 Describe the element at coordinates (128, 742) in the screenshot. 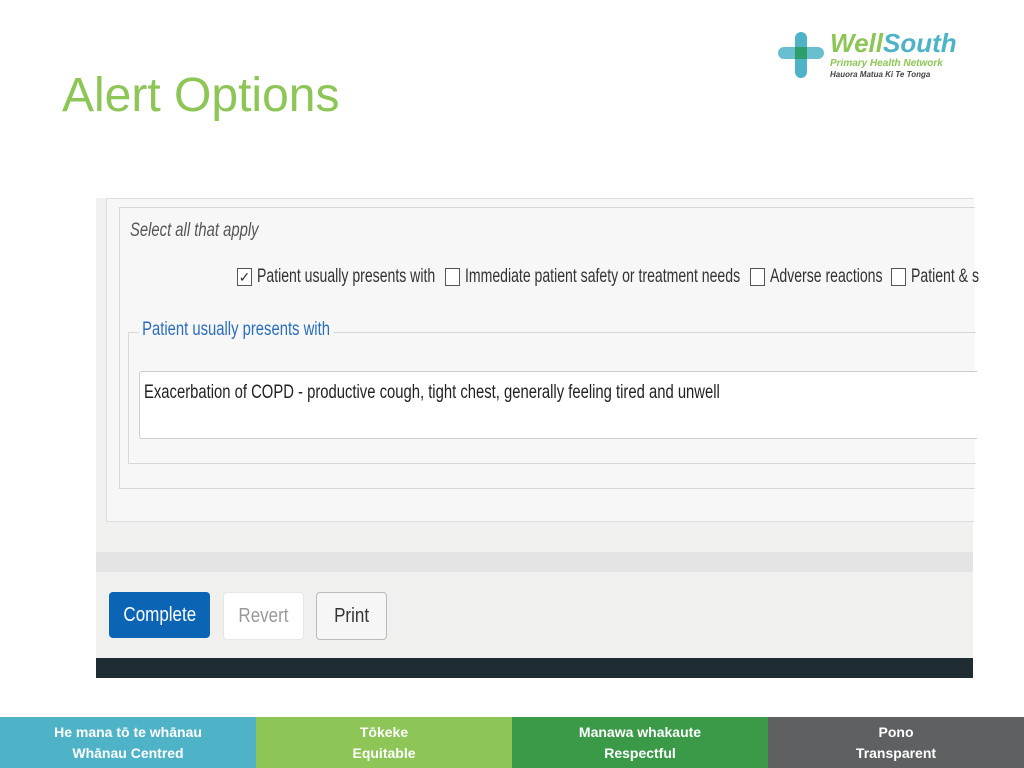

I see `footer-whanau-centred: He mana tō te whānau Whānau Centred` at that location.